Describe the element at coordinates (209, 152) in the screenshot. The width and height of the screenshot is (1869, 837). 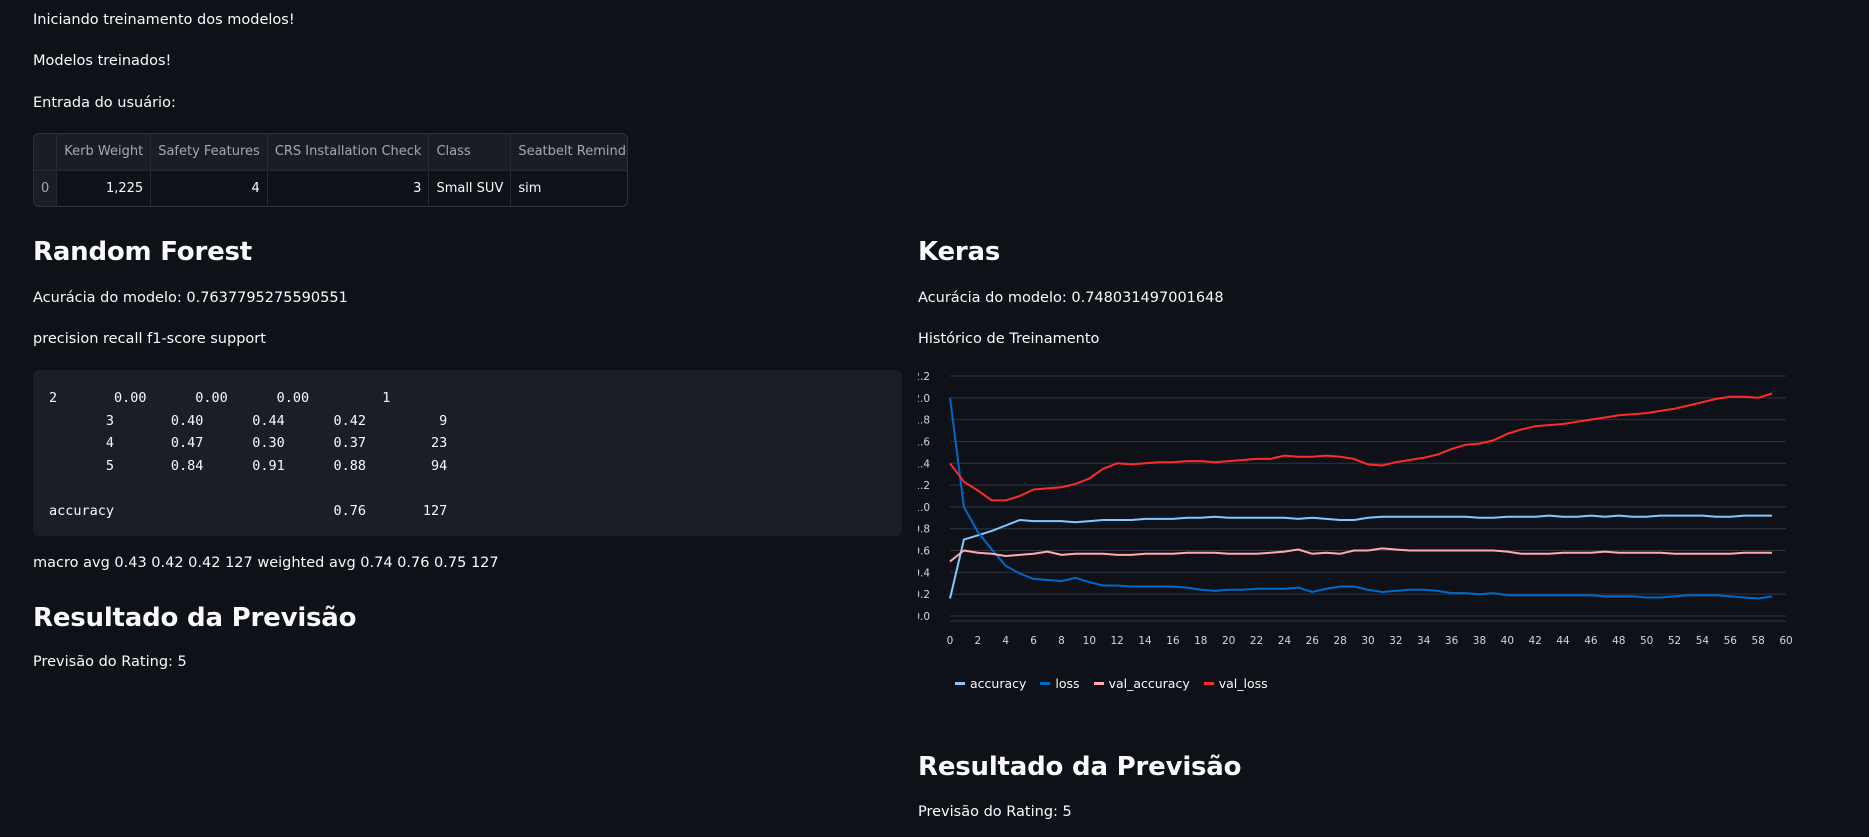
I see `column-header-safety-features: Safety Features` at that location.